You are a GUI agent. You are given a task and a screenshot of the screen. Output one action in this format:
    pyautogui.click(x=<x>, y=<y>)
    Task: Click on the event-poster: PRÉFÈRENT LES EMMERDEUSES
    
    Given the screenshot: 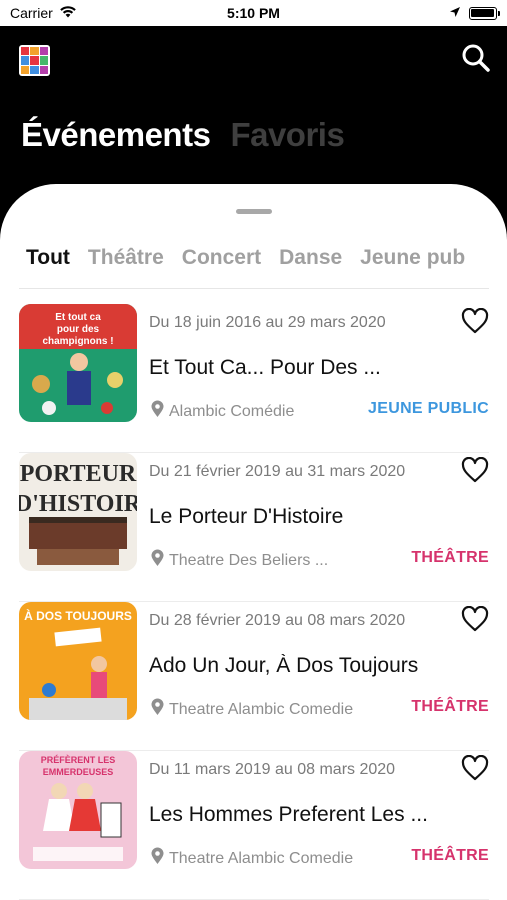 What is the action you would take?
    pyautogui.click(x=78, y=810)
    